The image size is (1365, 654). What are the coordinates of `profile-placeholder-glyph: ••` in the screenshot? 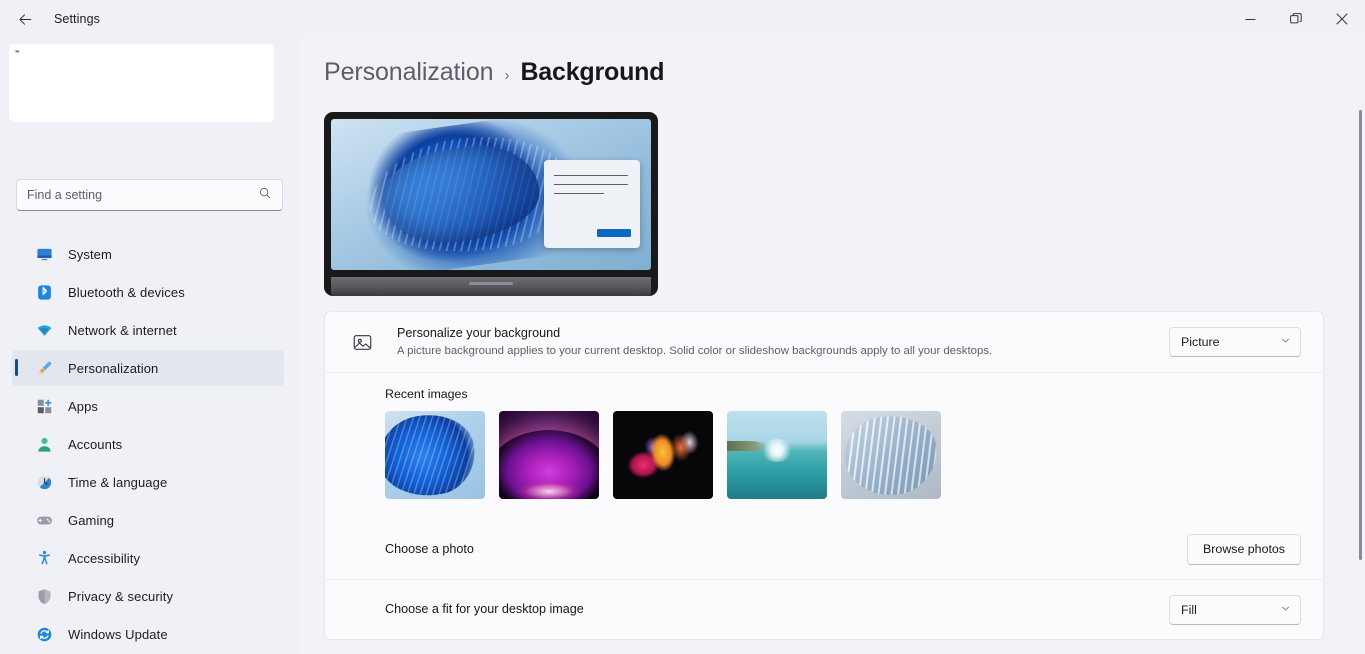 It's located at (17, 51).